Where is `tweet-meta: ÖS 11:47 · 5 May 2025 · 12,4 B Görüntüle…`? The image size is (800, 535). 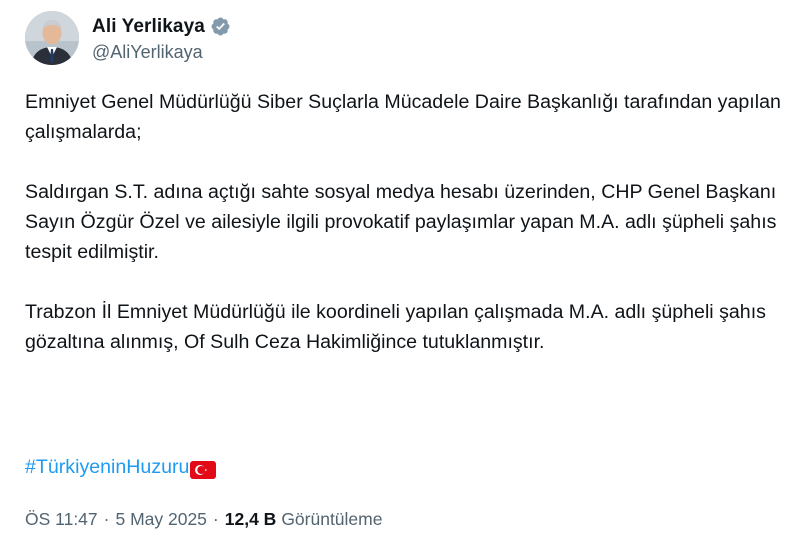
tweet-meta: ÖS 11:47 · 5 May 2025 · 12,4 B Görüntüle… is located at coordinates (203, 519).